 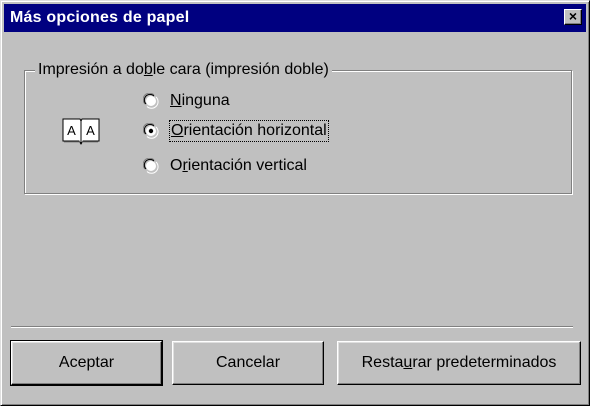 I want to click on radio-label-vertical: Orientación vertical, so click(x=238, y=166).